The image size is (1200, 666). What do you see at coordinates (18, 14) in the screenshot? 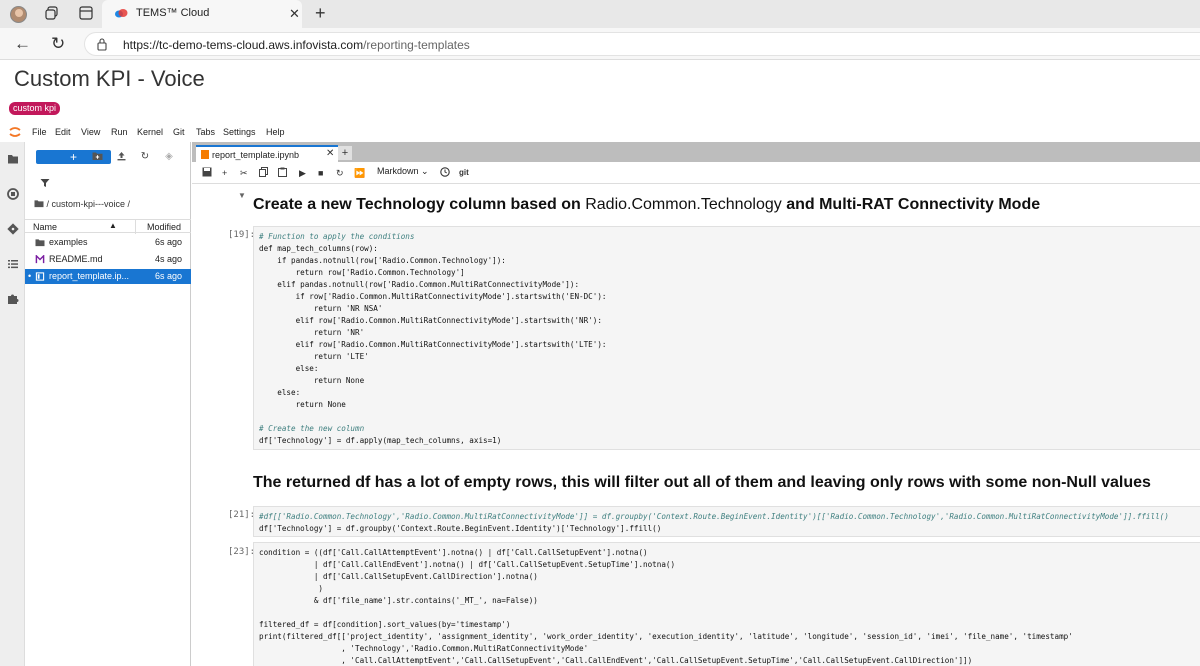
I see `profile-avatar` at bounding box center [18, 14].